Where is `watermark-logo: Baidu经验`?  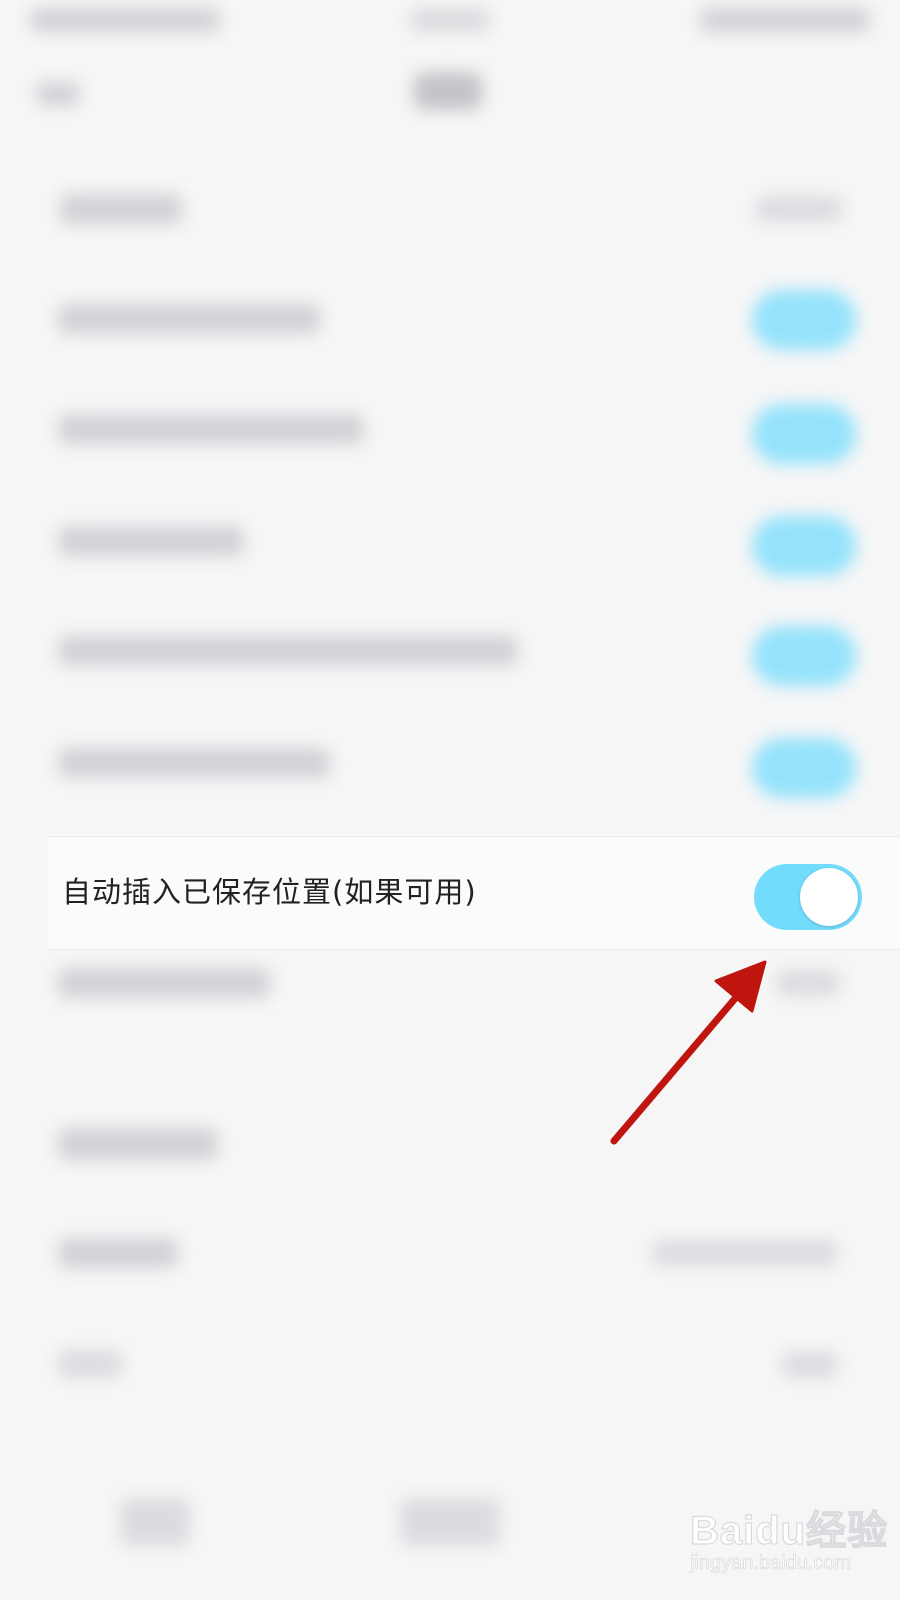 watermark-logo: Baidu经验 is located at coordinates (789, 1530).